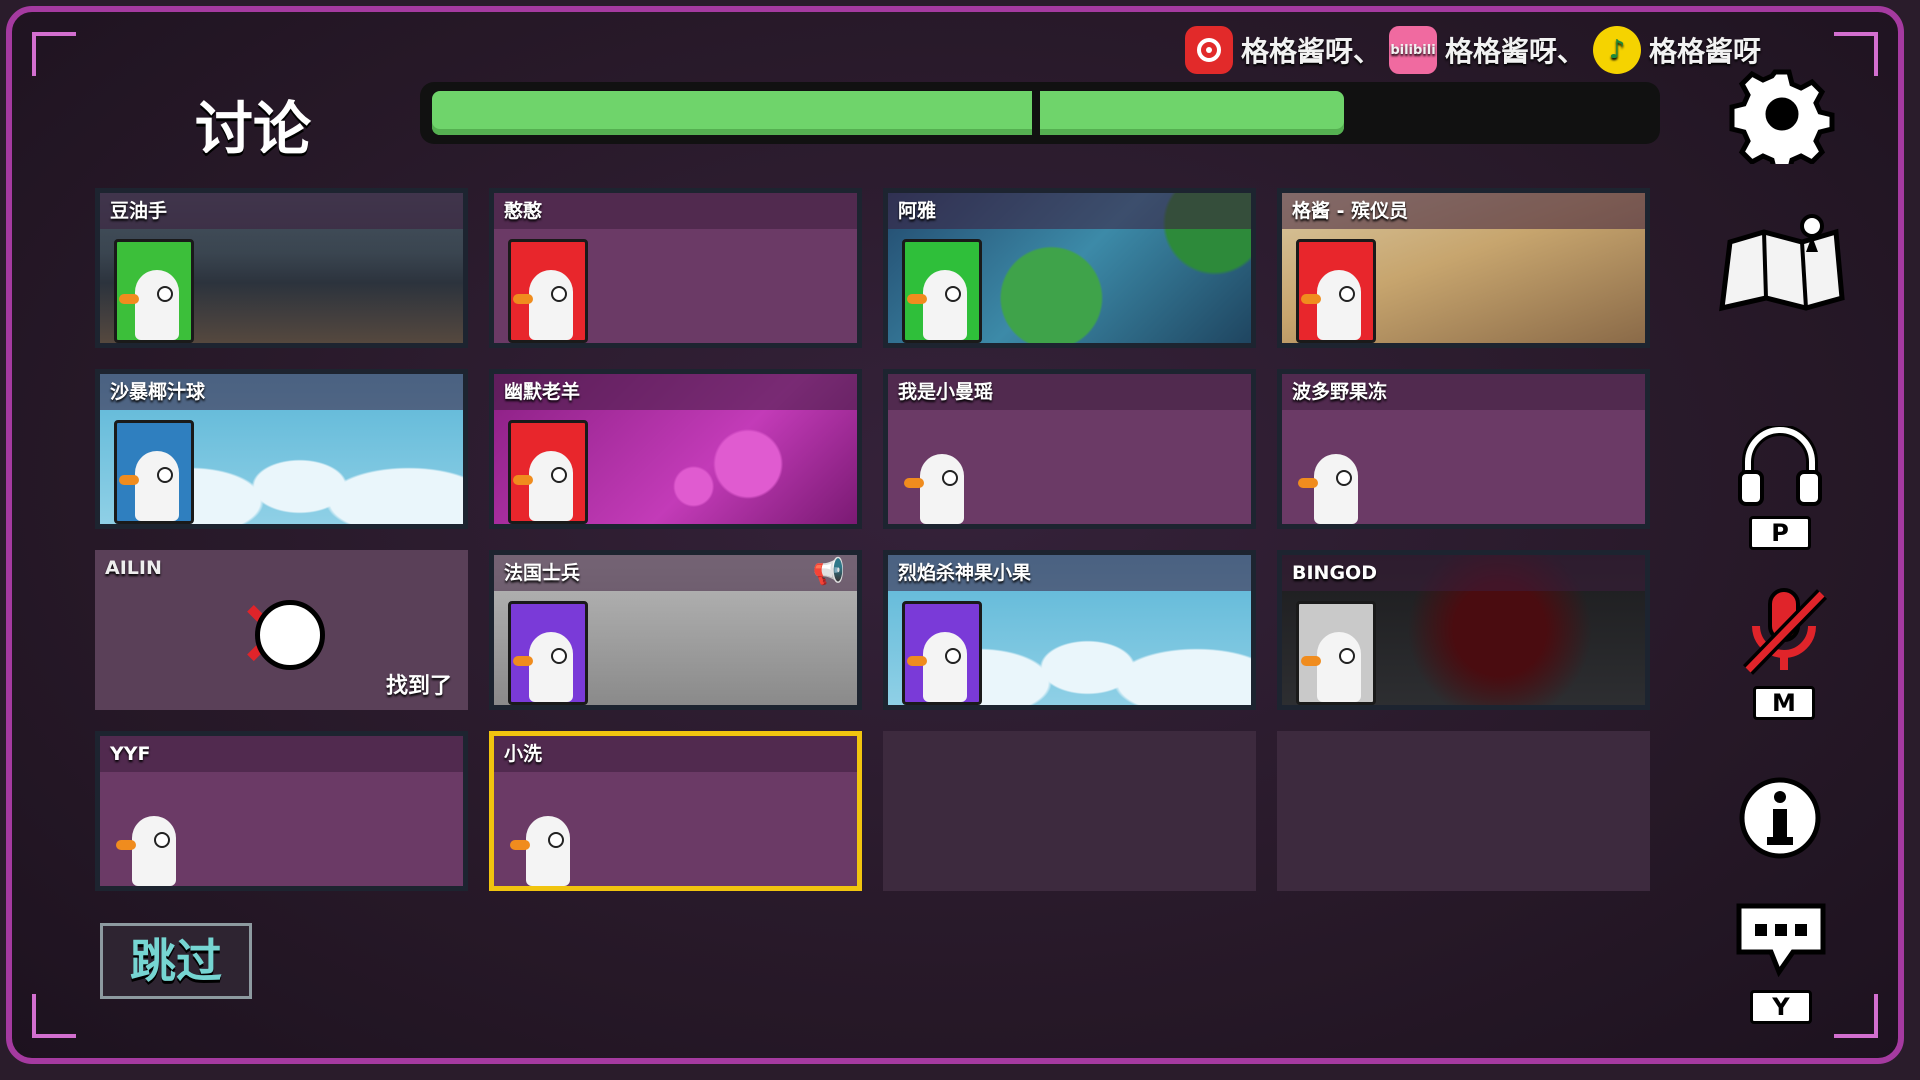 The image size is (1920, 1080). I want to click on player-card: YYF, so click(281, 811).